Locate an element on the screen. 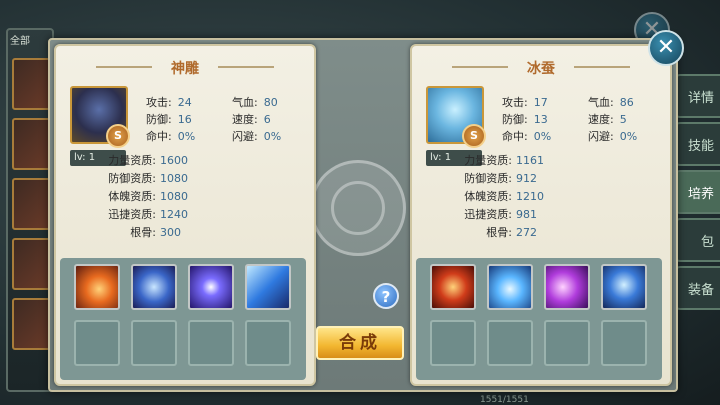  shield-skill-icon is located at coordinates (624, 287).